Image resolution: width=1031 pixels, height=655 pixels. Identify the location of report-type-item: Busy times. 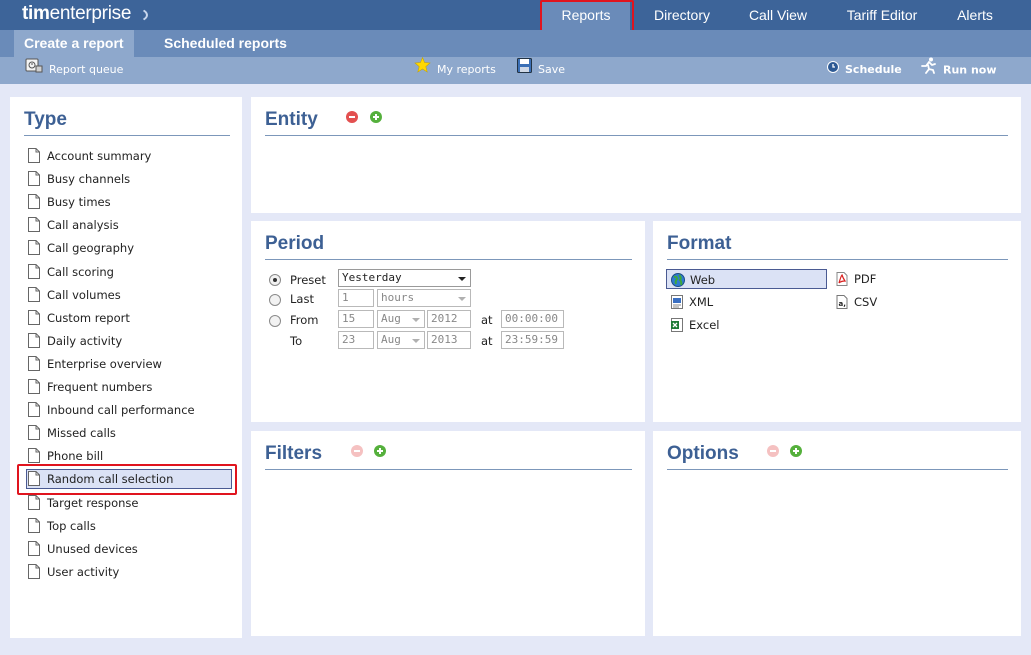
(129, 202).